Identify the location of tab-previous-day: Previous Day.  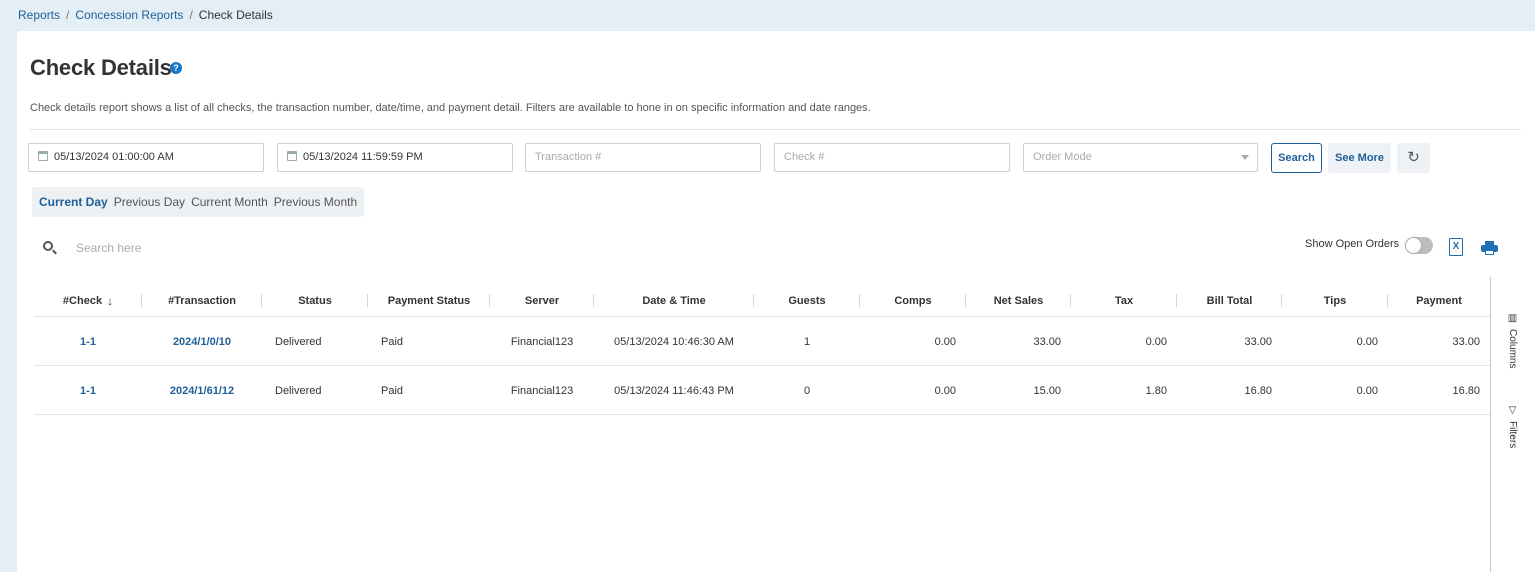
(149, 202).